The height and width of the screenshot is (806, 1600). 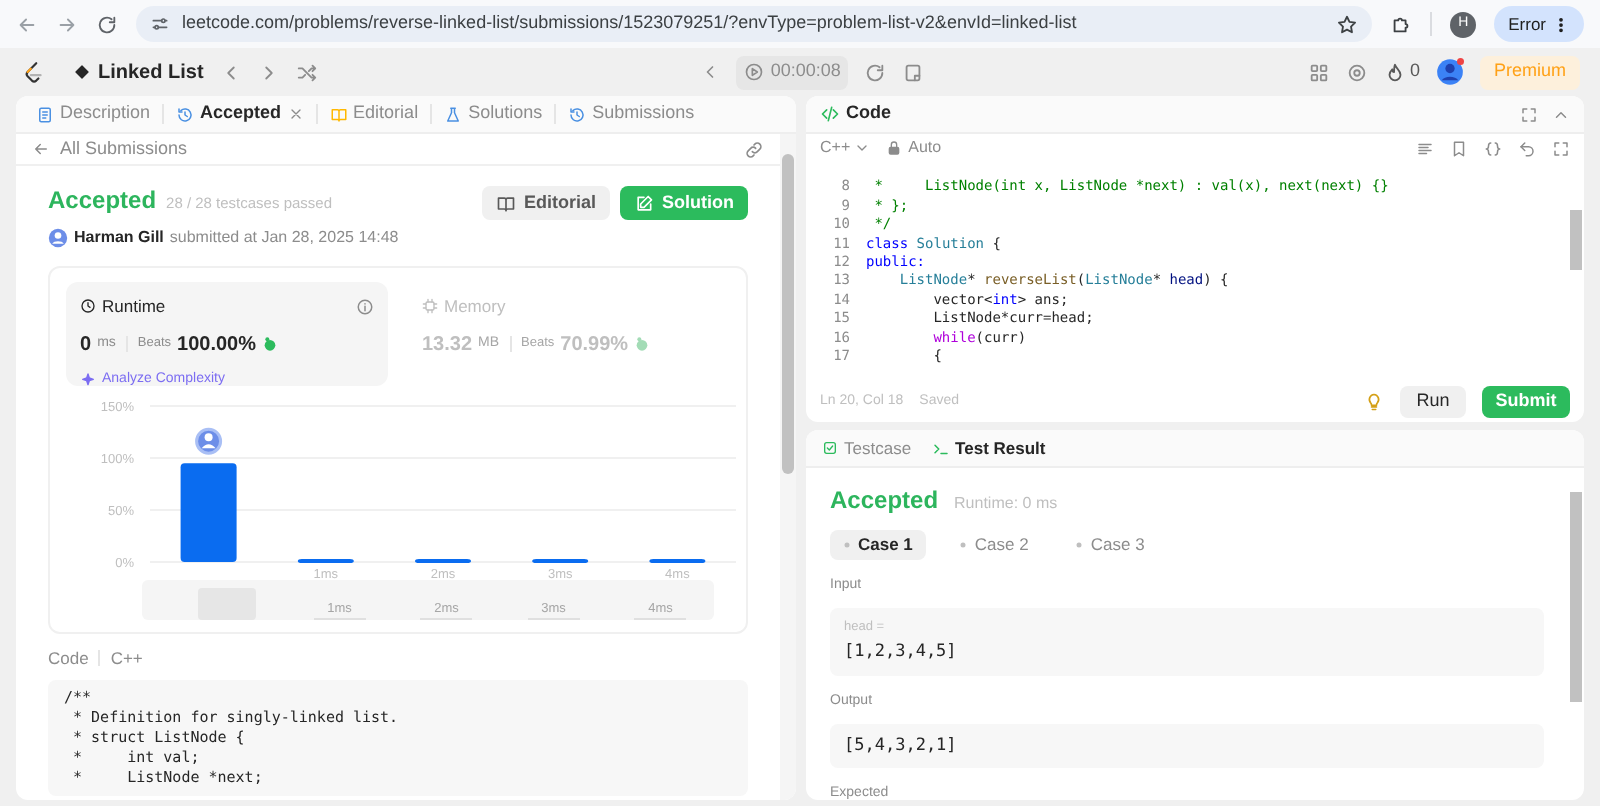 What do you see at coordinates (110, 149) in the screenshot?
I see `all-submissions-link: All Submissions` at bounding box center [110, 149].